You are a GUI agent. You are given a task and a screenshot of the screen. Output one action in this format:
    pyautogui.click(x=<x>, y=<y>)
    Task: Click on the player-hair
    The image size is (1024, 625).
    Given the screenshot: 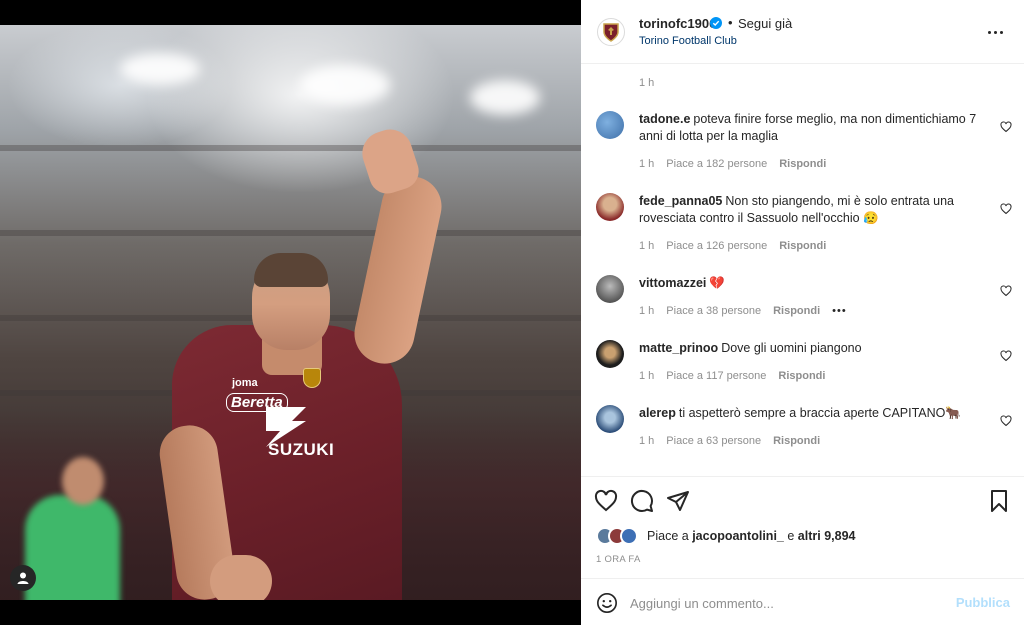 What is the action you would take?
    pyautogui.click(x=291, y=270)
    